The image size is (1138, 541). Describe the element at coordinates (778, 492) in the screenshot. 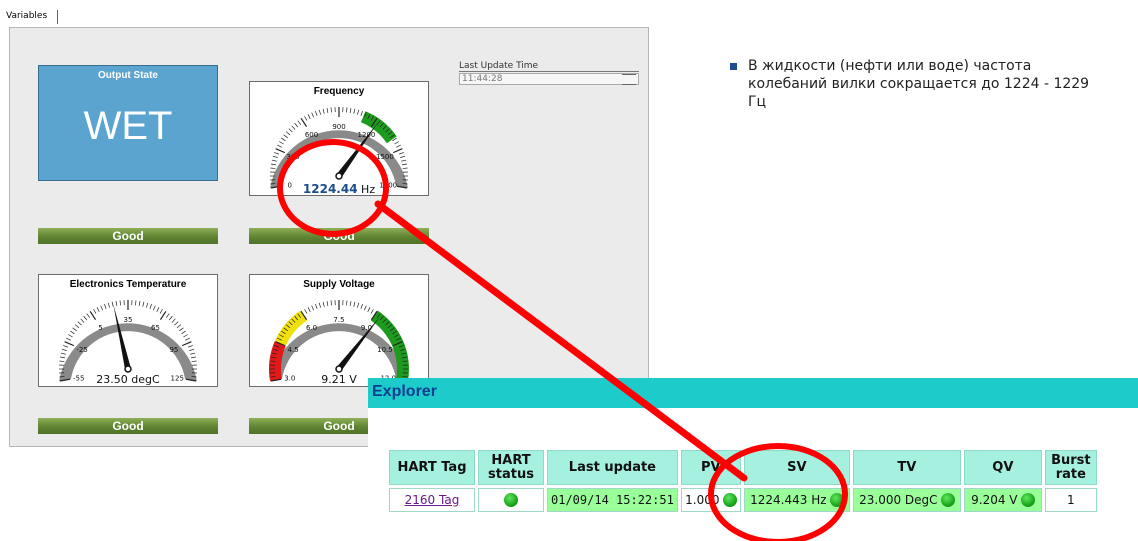

I see `sv-highlight-ellipse` at that location.